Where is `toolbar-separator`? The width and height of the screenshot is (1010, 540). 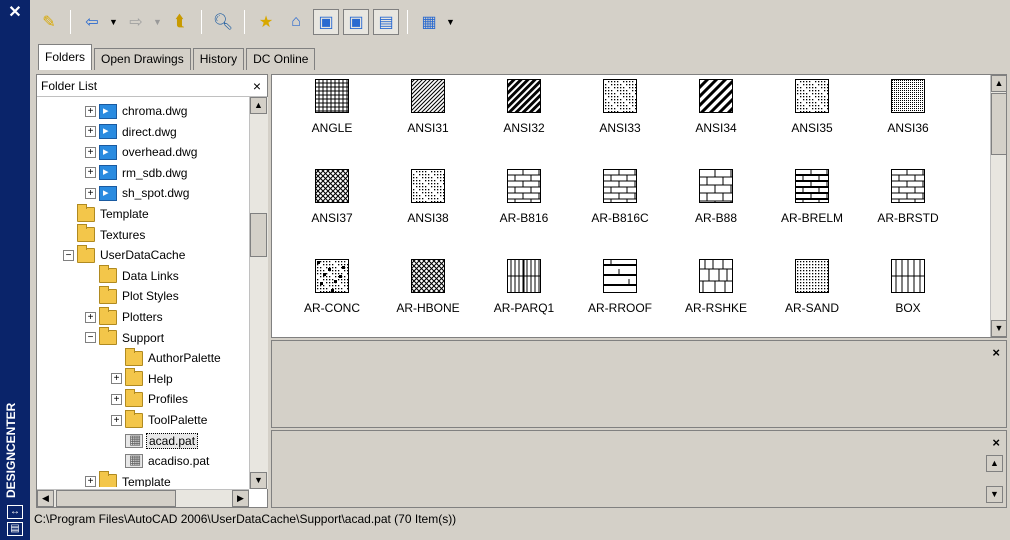
toolbar-separator is located at coordinates (201, 22).